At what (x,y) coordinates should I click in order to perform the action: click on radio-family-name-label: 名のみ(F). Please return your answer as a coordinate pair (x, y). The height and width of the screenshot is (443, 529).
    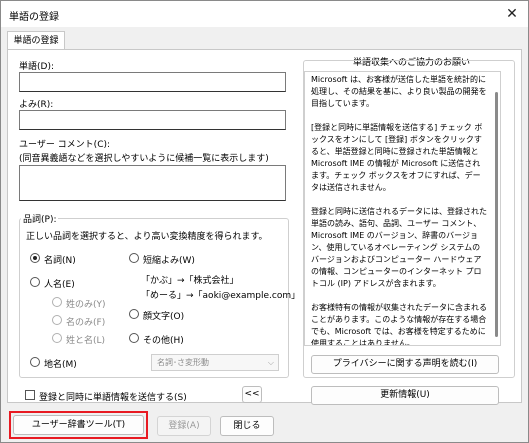
    Looking at the image, I should click on (86, 323).